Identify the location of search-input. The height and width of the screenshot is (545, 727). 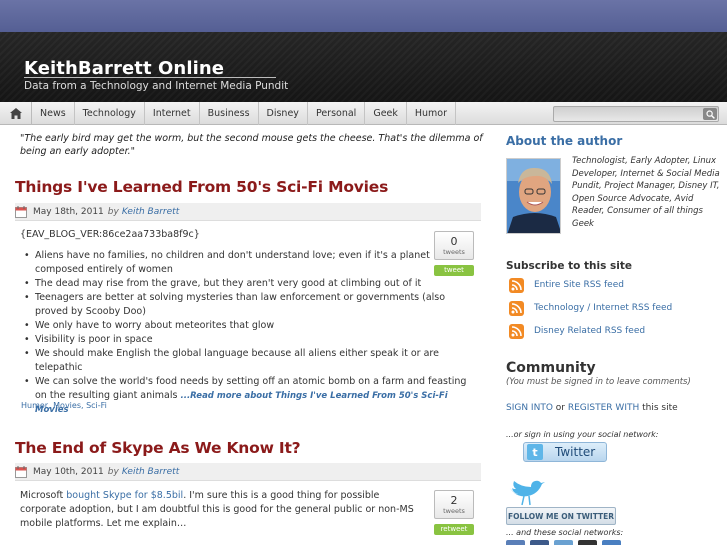
(627, 119).